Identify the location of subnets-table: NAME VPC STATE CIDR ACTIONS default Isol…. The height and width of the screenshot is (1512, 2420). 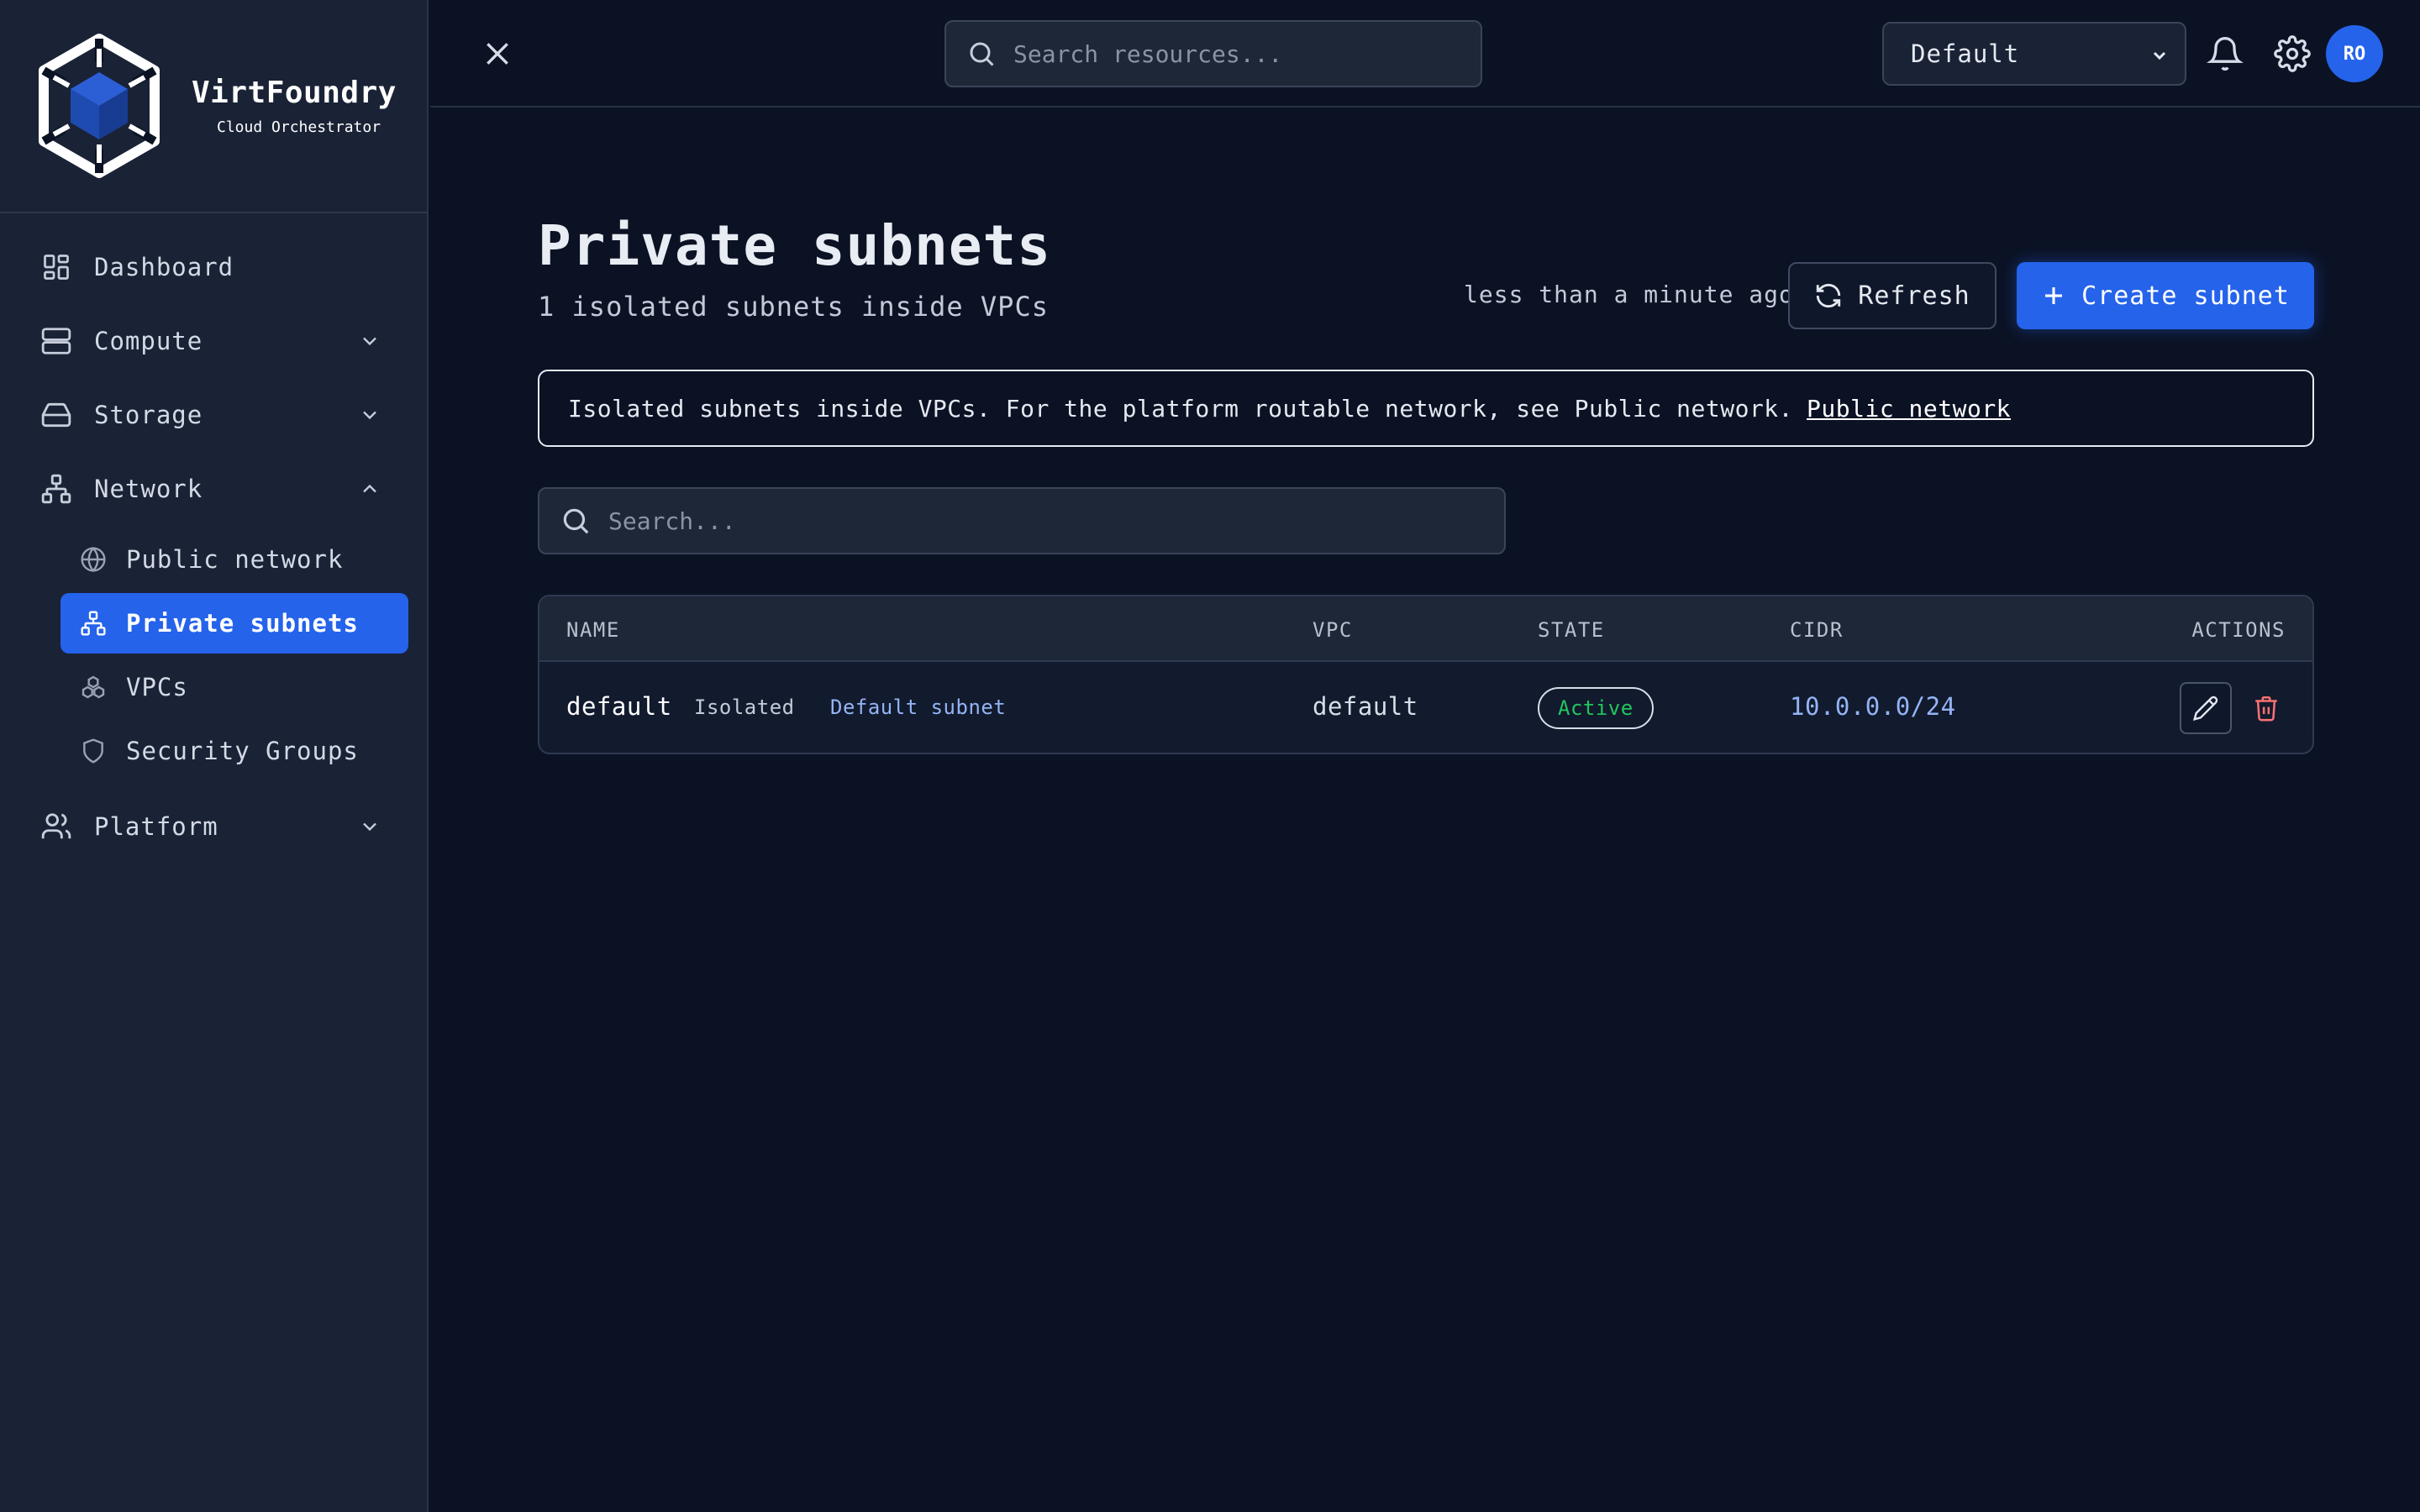
(1426, 674).